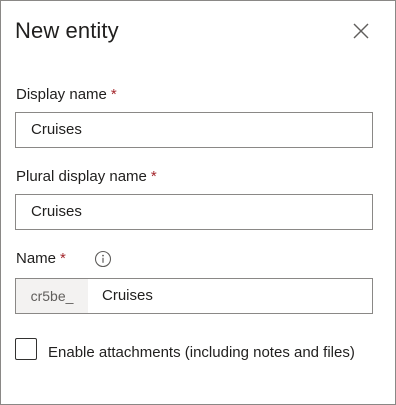  Describe the element at coordinates (26, 349) in the screenshot. I see `enable-attachments-checkbox` at that location.